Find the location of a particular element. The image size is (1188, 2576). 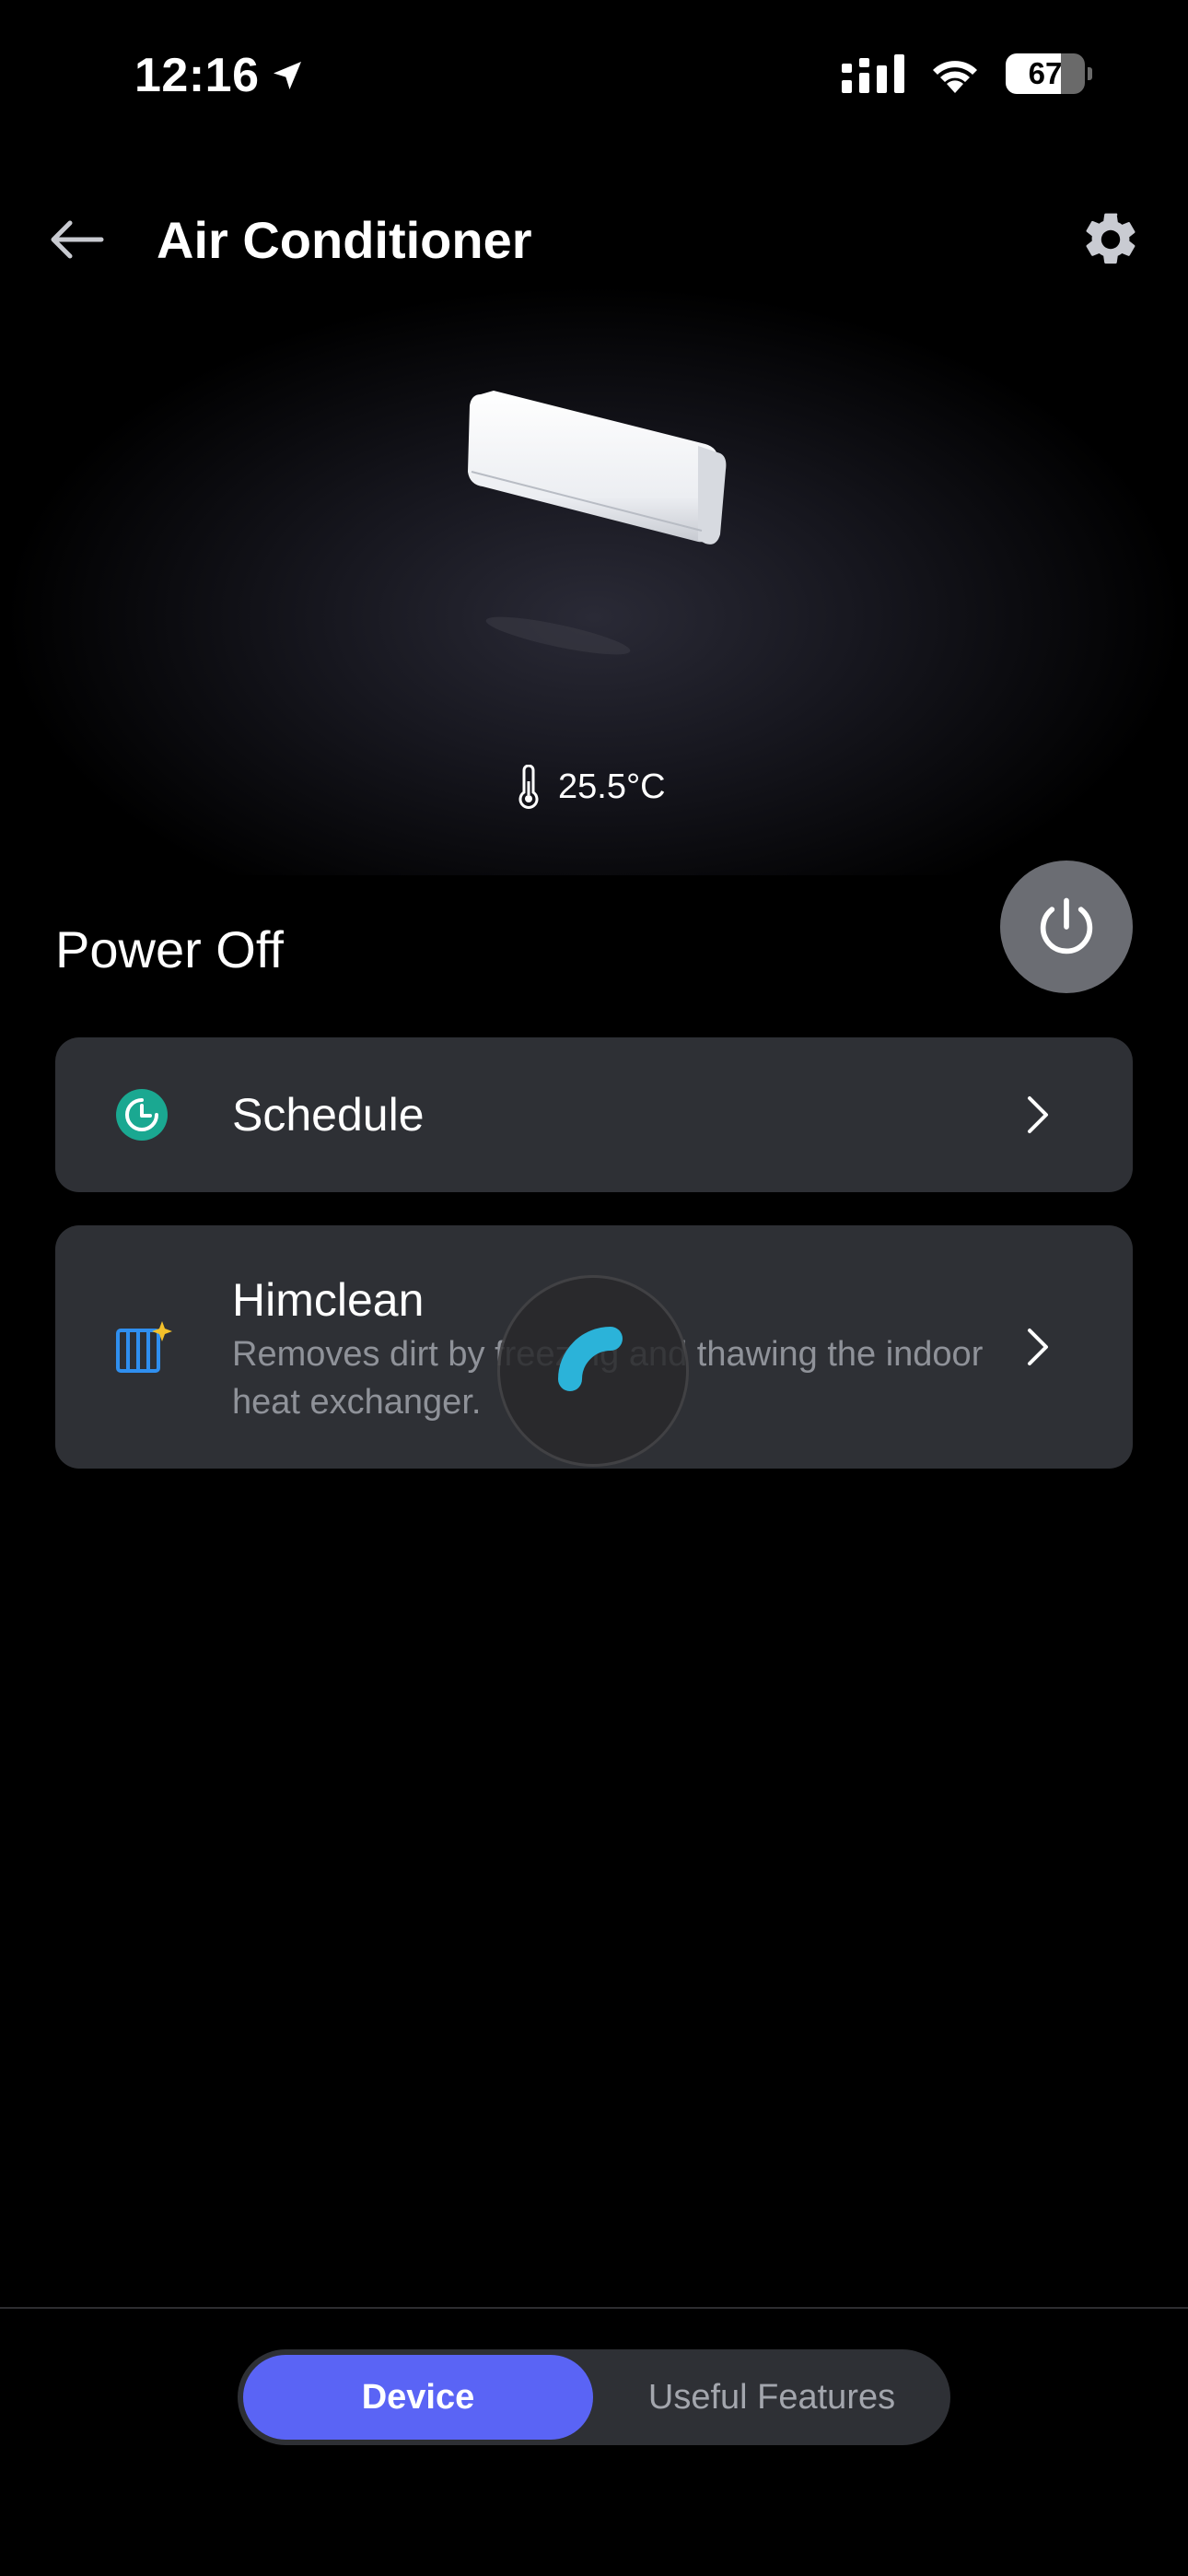

wifi-icon is located at coordinates (955, 77).